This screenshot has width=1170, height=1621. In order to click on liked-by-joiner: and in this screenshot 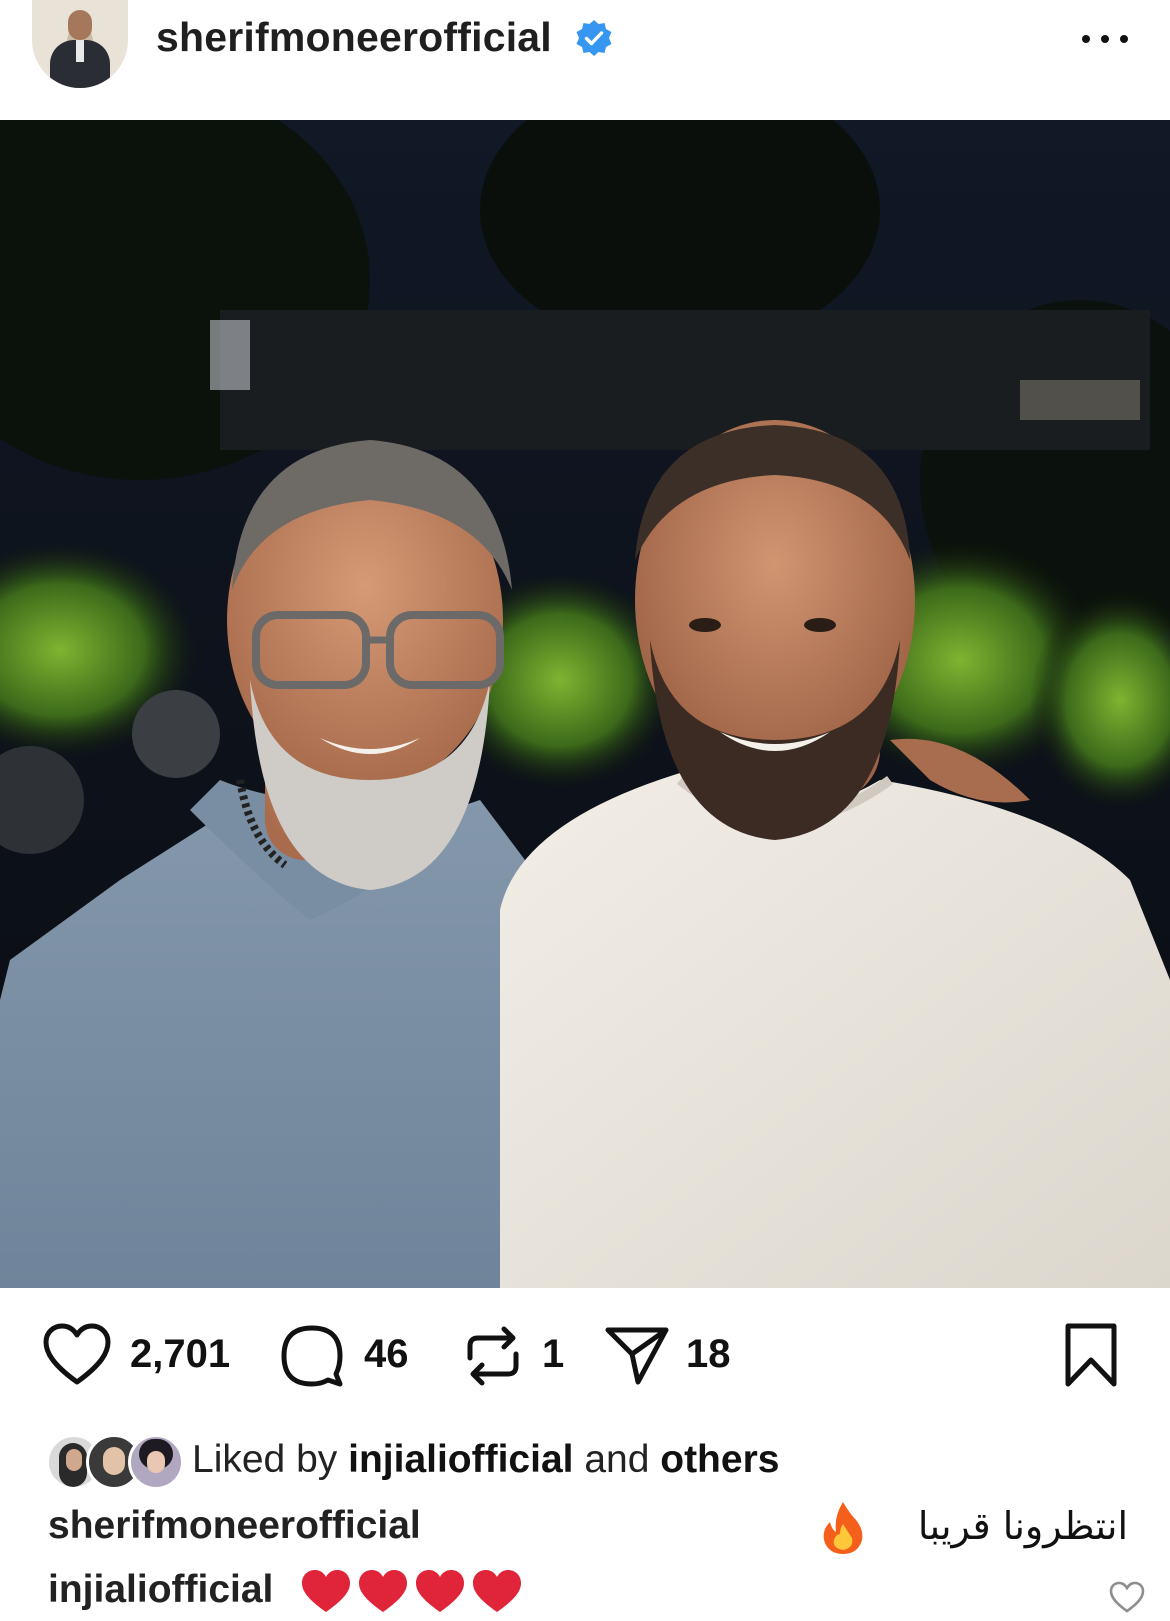, I will do `click(617, 1459)`.